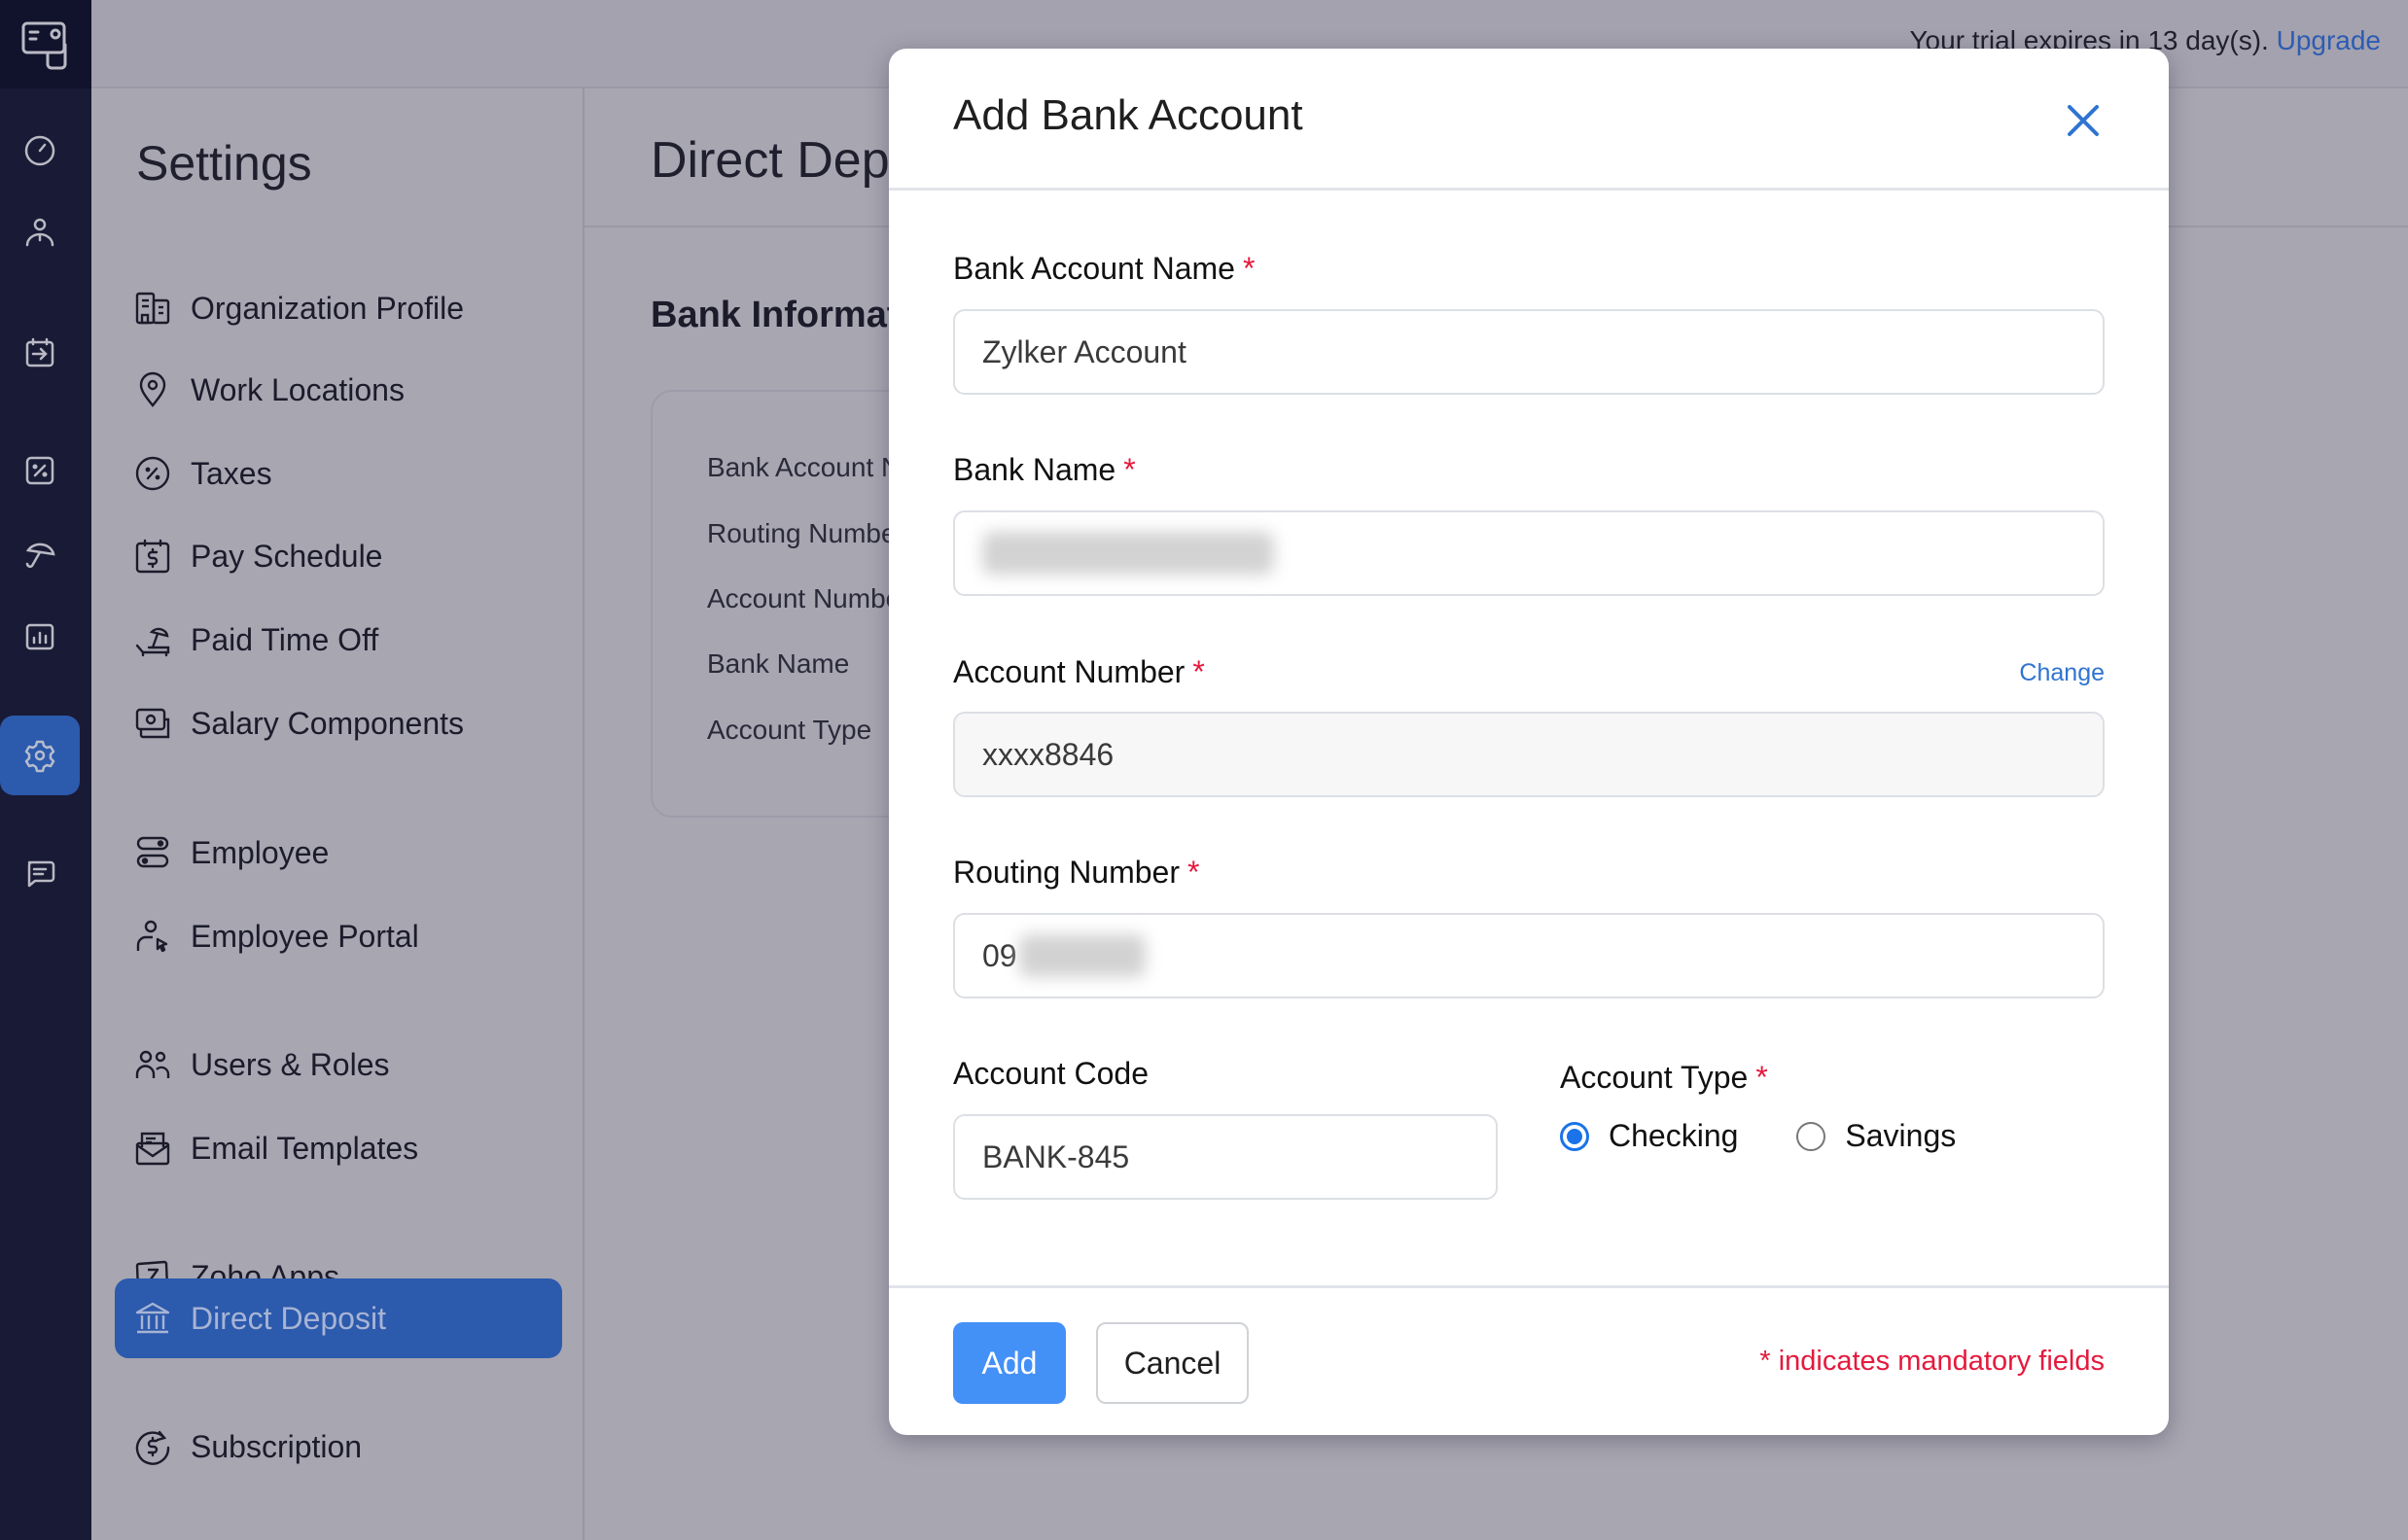 Image resolution: width=2408 pixels, height=1540 pixels. I want to click on taxes-percent-icon, so click(39, 470).